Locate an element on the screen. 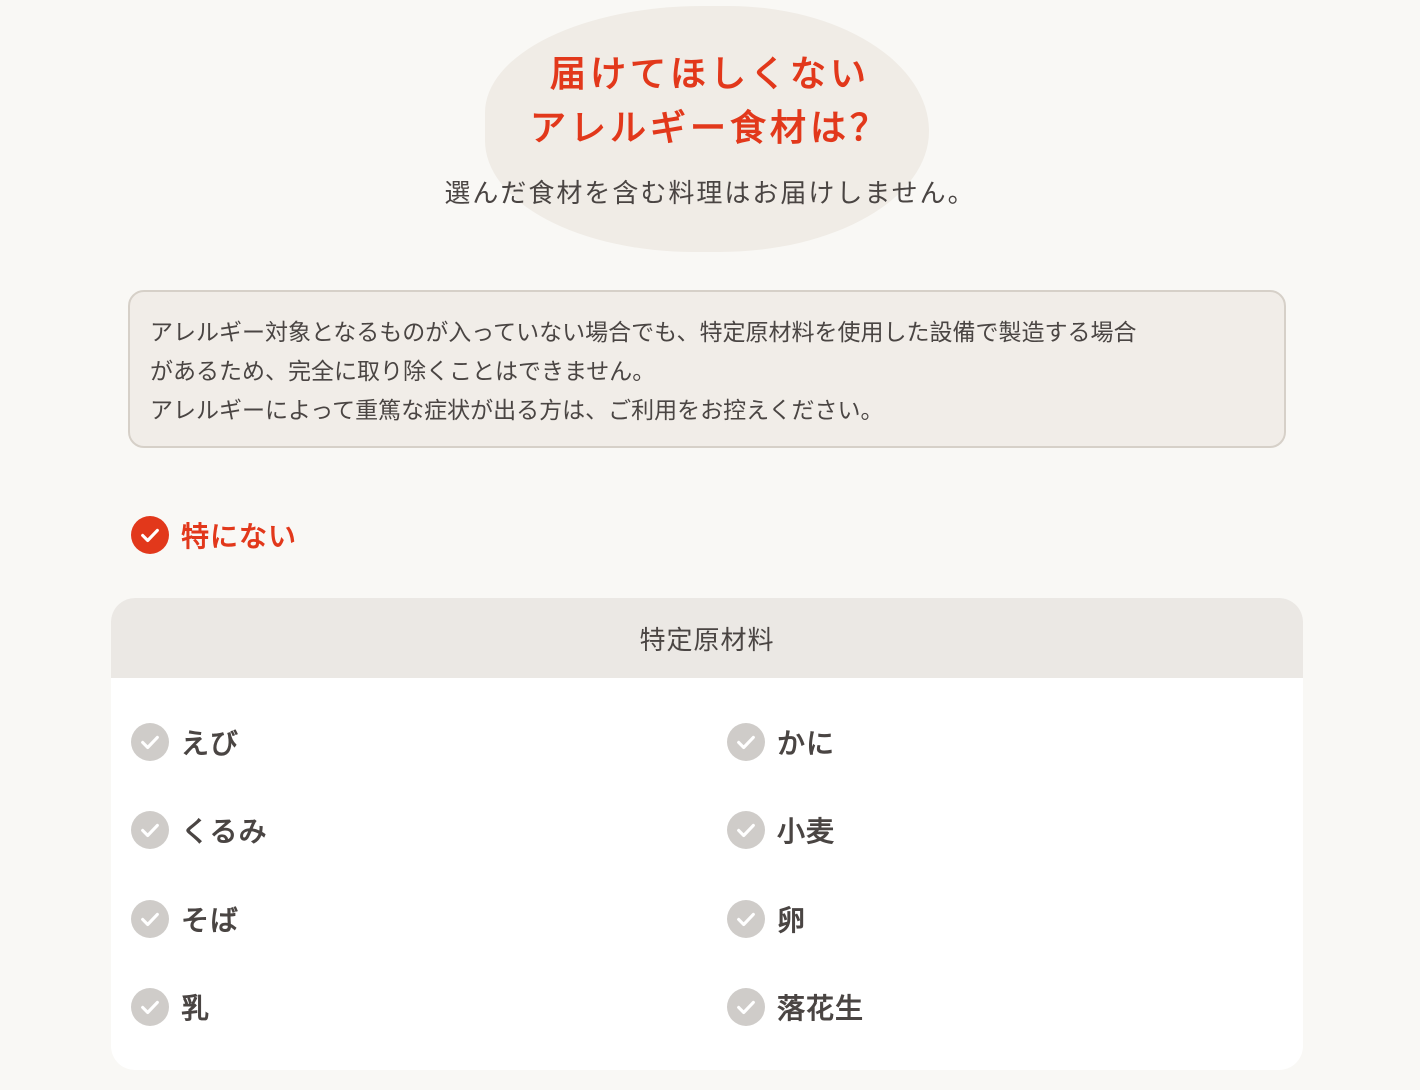  allergen-item-label: 小麦 is located at coordinates (806, 831).